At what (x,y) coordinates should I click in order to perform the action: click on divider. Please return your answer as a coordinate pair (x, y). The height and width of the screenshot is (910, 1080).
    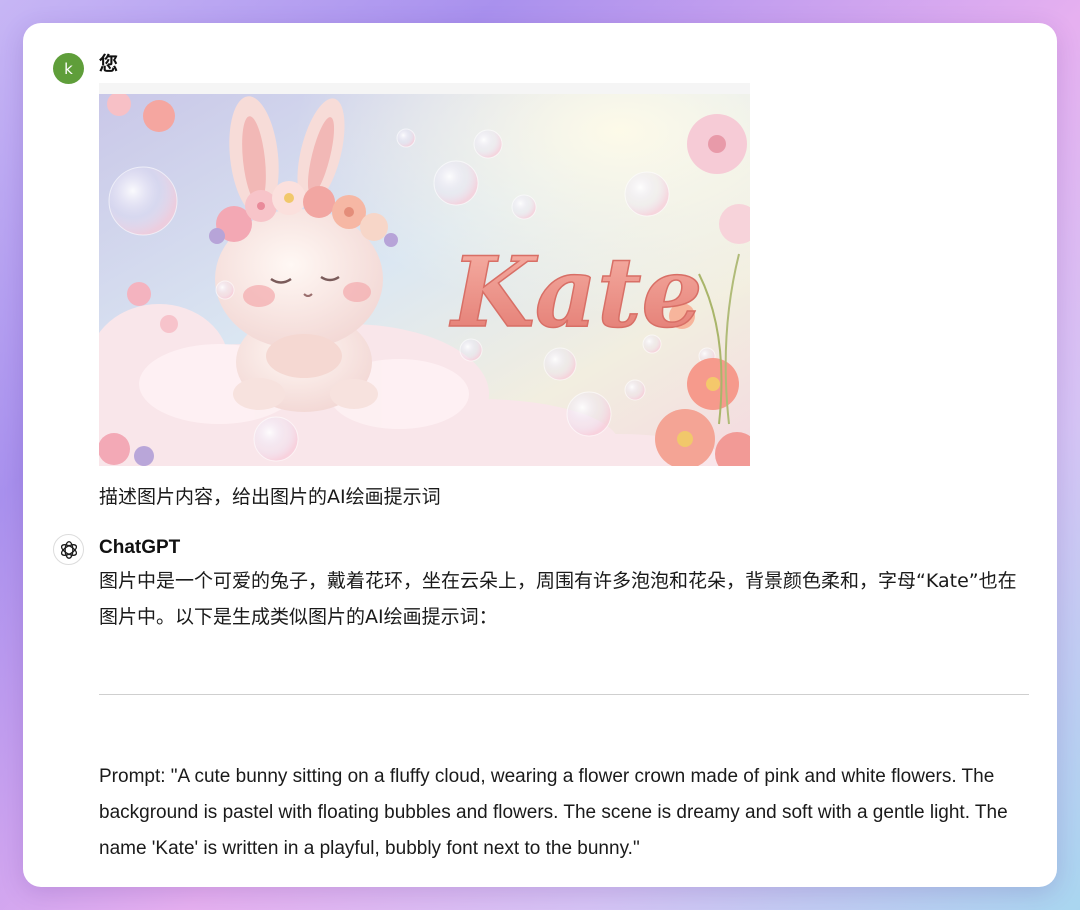
    Looking at the image, I should click on (564, 694).